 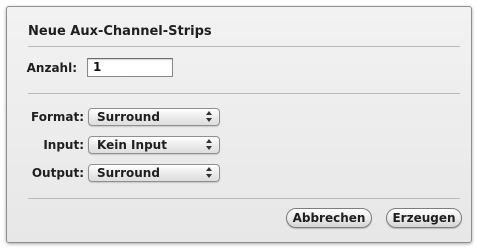 What do you see at coordinates (130, 67) in the screenshot?
I see `count-input: 1` at bounding box center [130, 67].